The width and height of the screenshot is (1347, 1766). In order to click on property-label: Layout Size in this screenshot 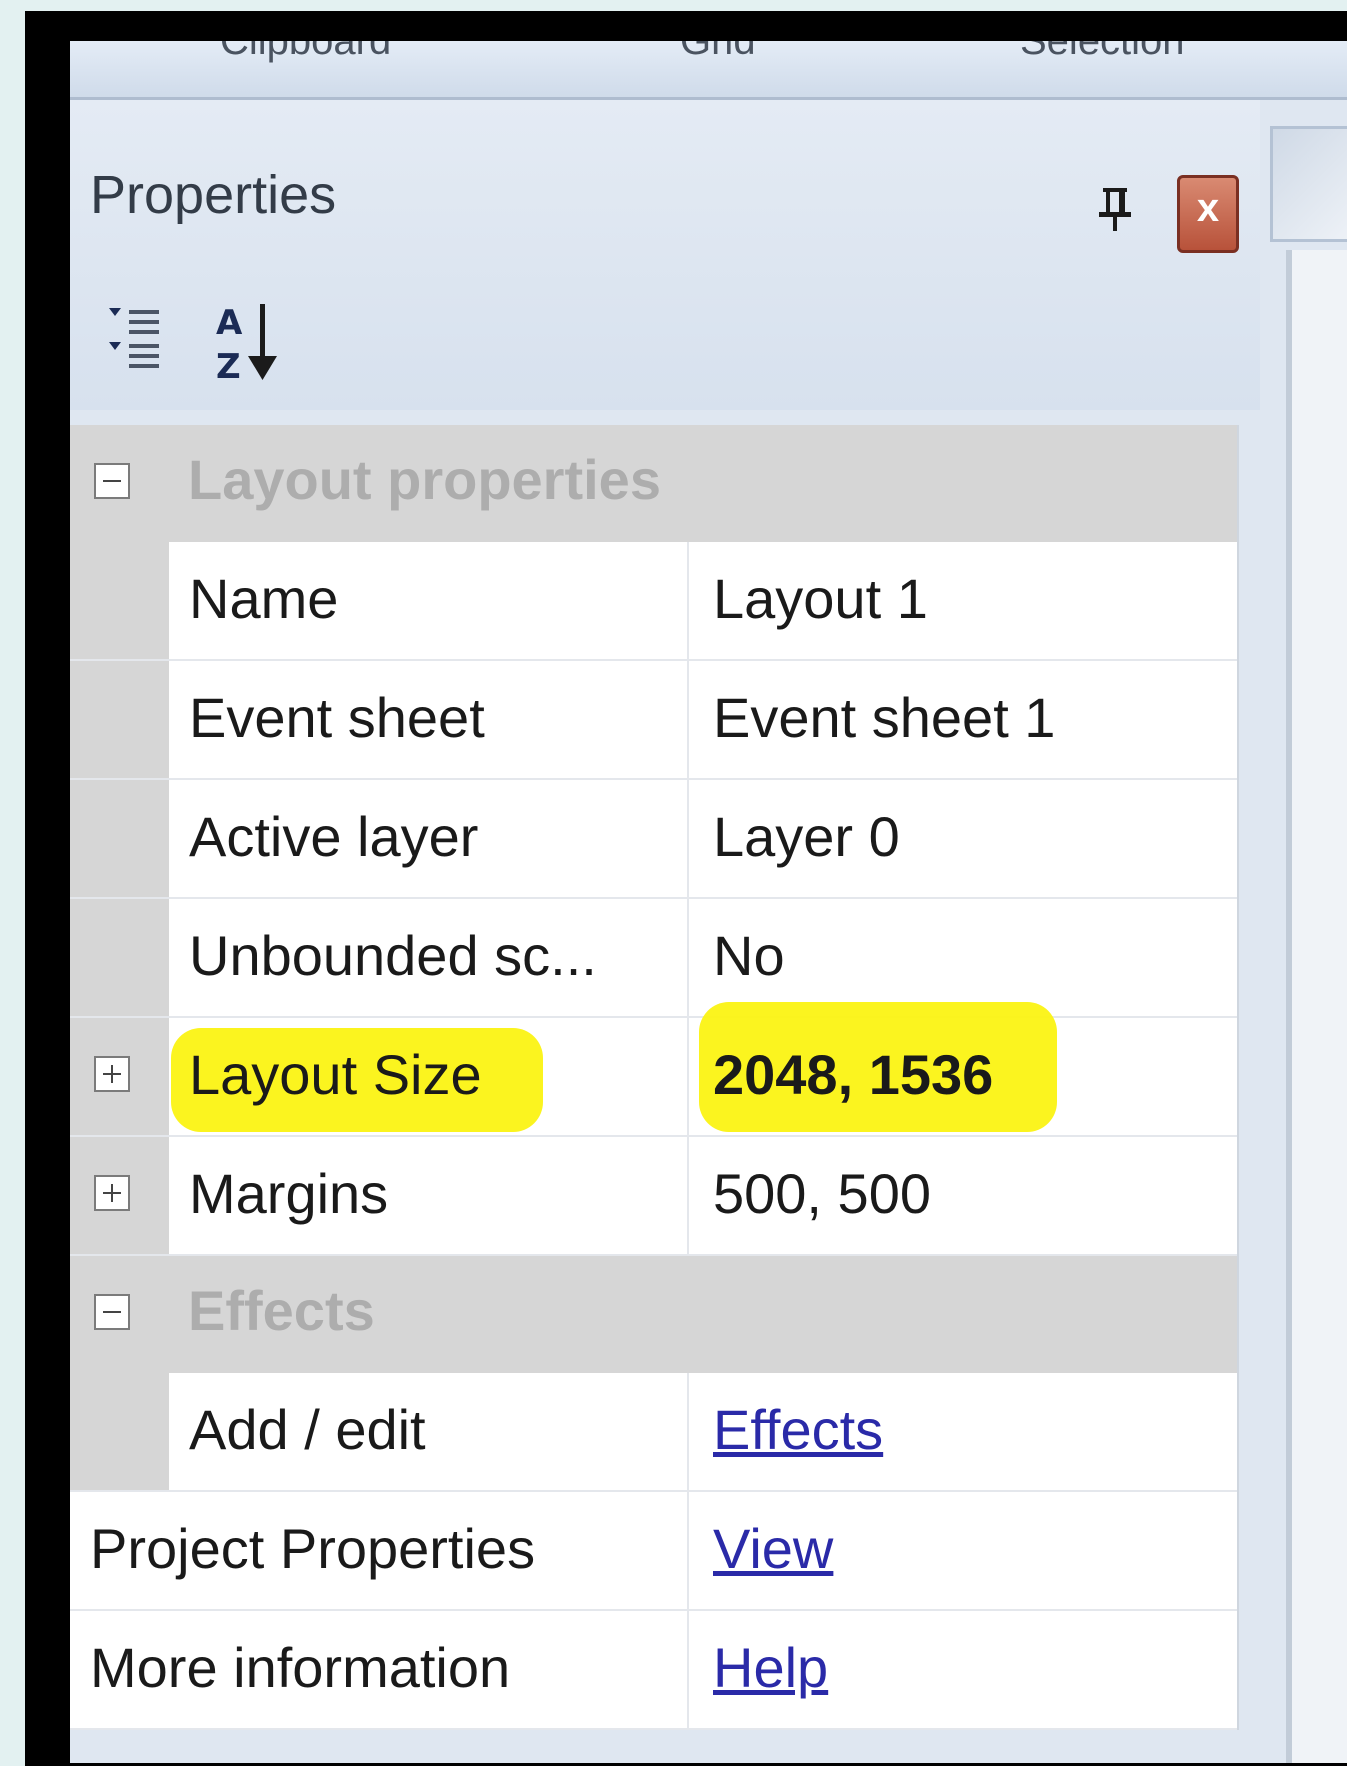, I will do `click(335, 1074)`.